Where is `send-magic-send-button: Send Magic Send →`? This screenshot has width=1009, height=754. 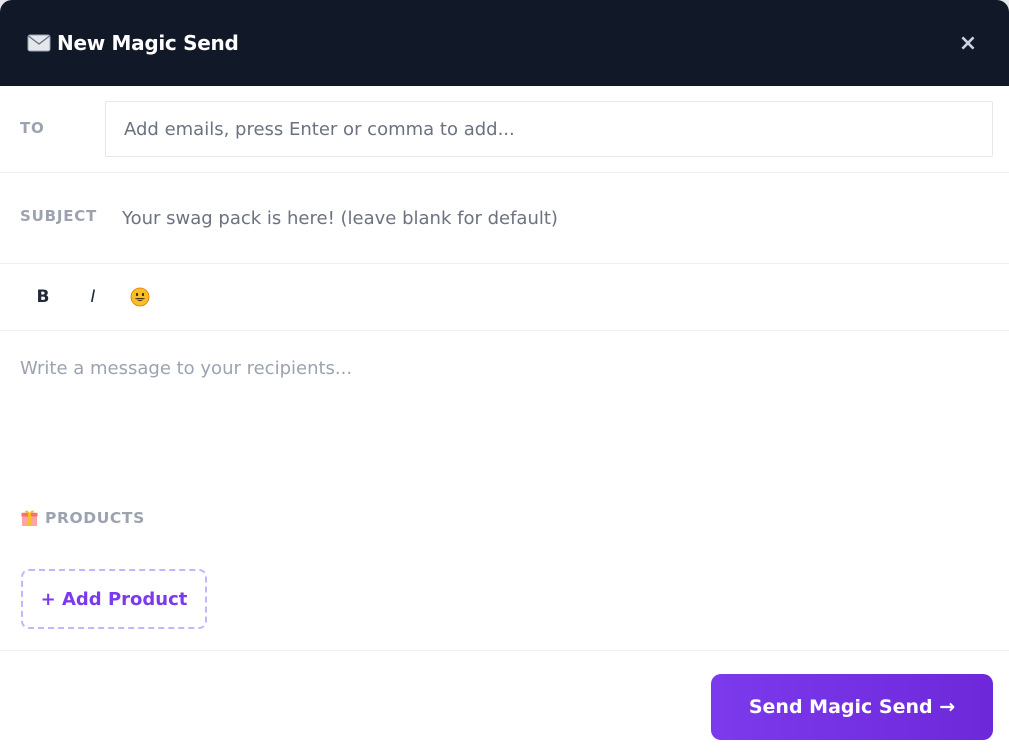 send-magic-send-button: Send Magic Send → is located at coordinates (852, 706).